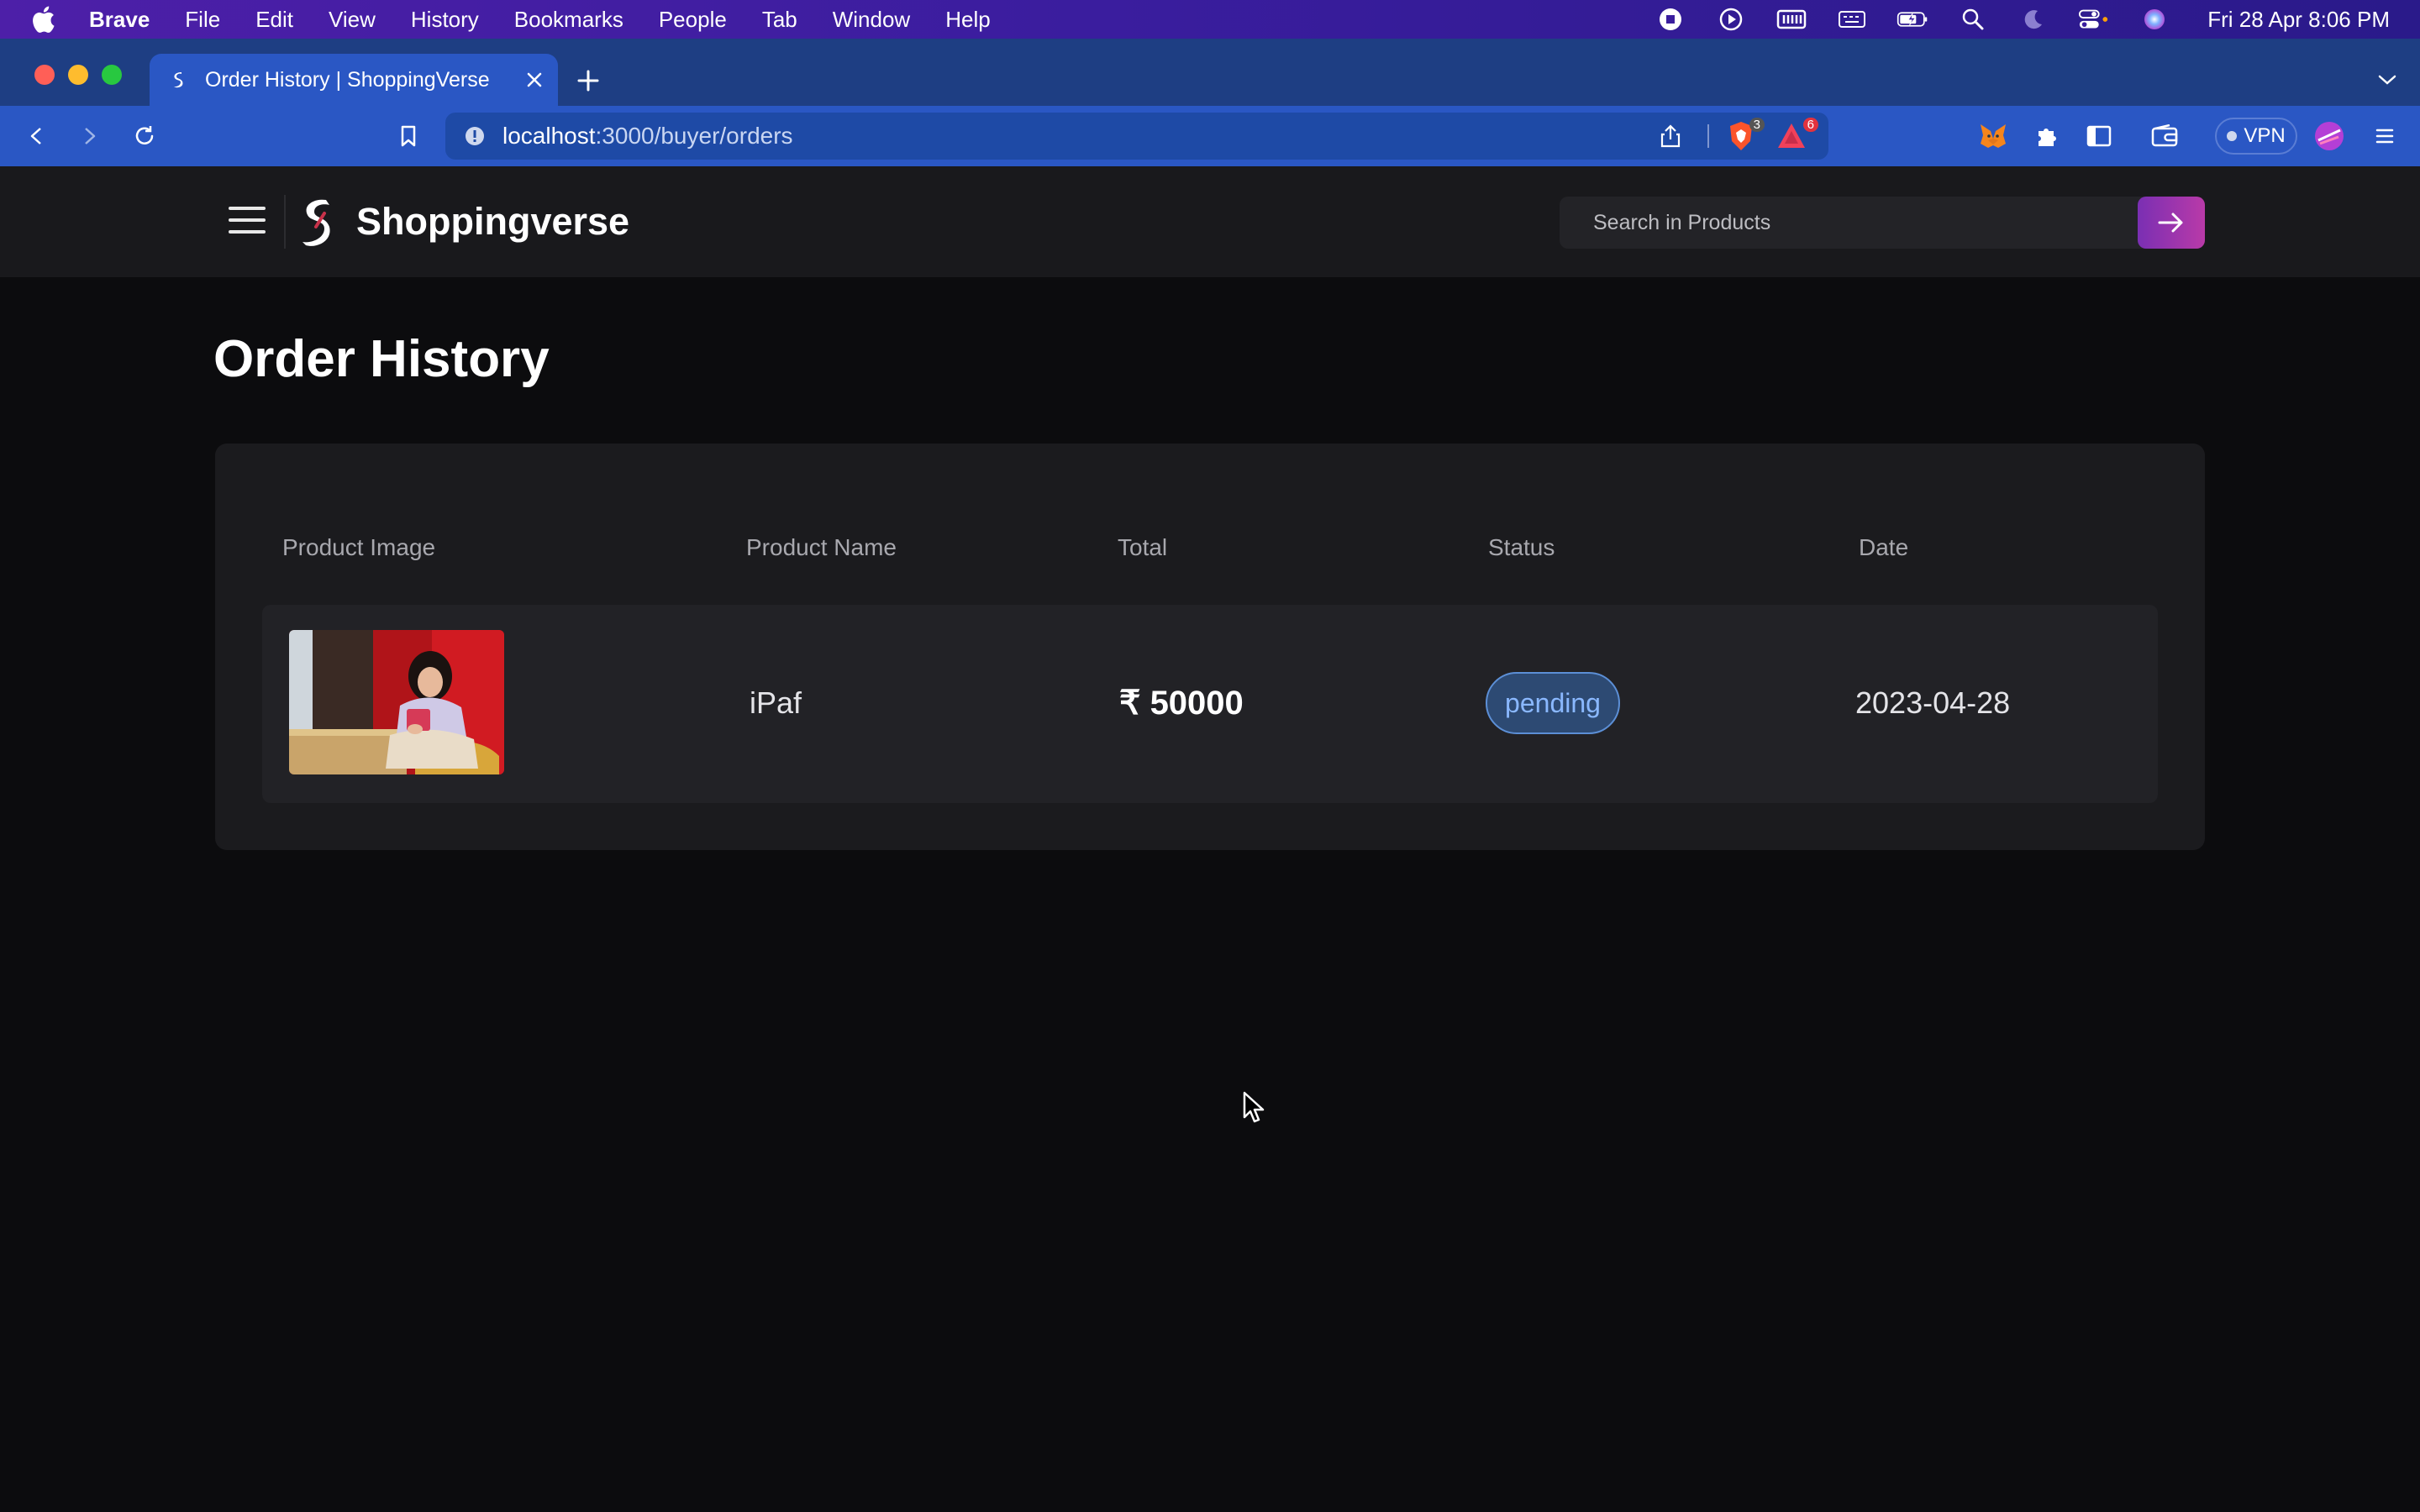 The height and width of the screenshot is (1512, 2420). What do you see at coordinates (2232, 136) in the screenshot?
I see `vpn-status-dot` at bounding box center [2232, 136].